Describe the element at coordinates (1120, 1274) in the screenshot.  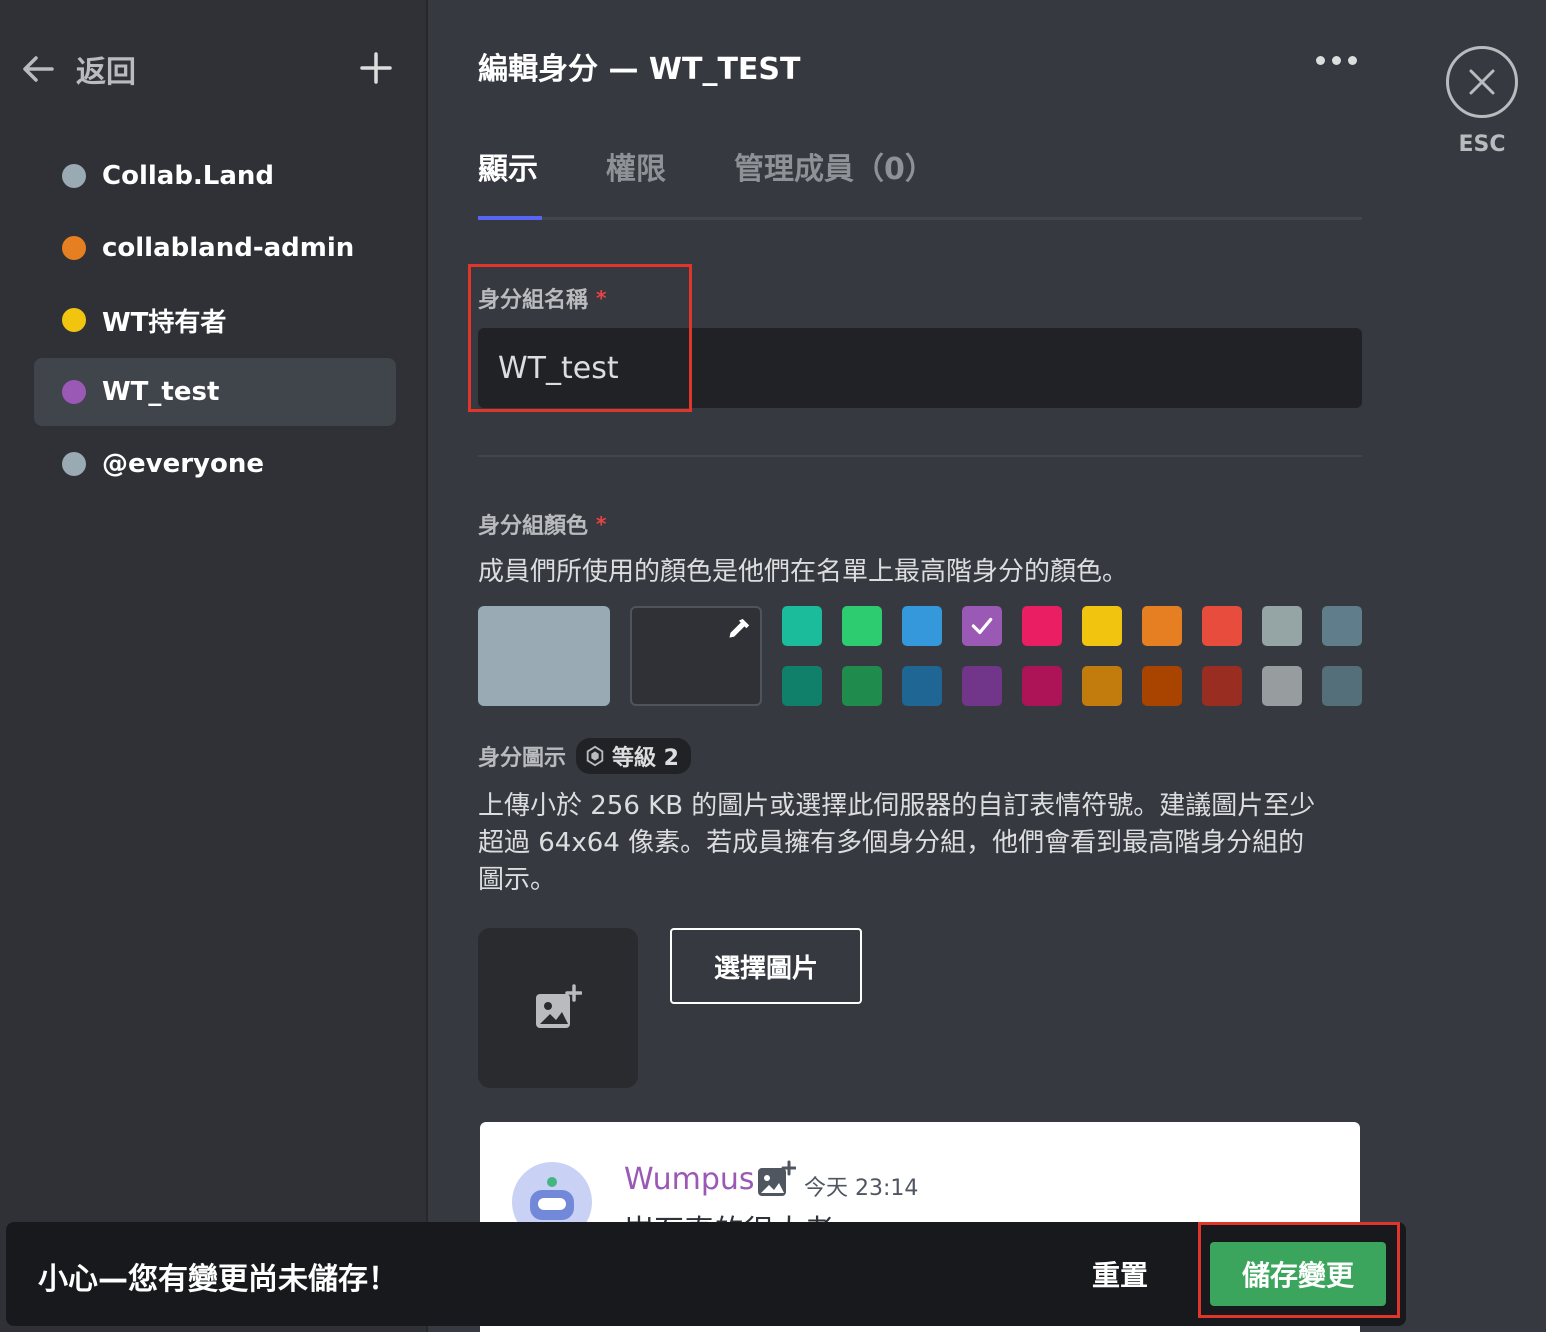
I see `reset-button: 重置` at that location.